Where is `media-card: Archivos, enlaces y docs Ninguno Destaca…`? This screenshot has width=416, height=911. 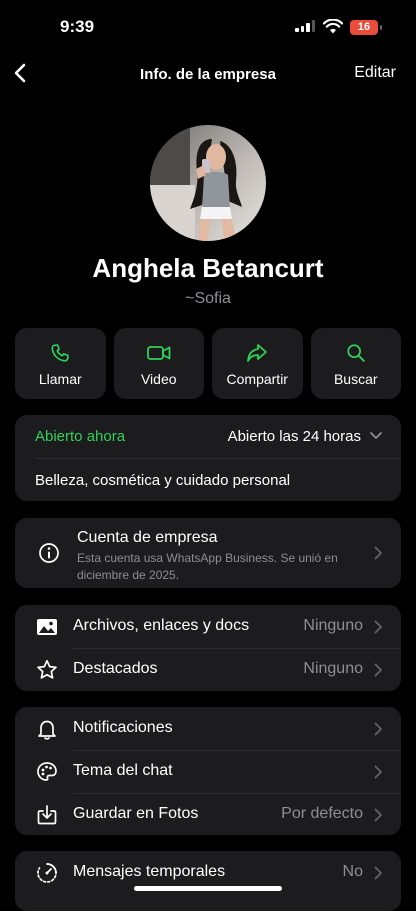 media-card: Archivos, enlaces y docs Ninguno Destaca… is located at coordinates (208, 648).